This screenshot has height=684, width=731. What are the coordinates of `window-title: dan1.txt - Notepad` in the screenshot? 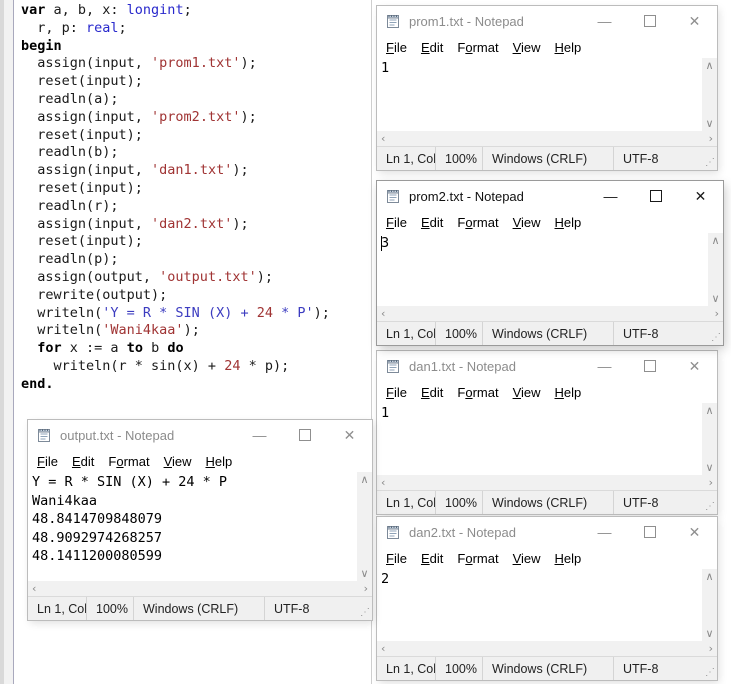 It's located at (462, 366).